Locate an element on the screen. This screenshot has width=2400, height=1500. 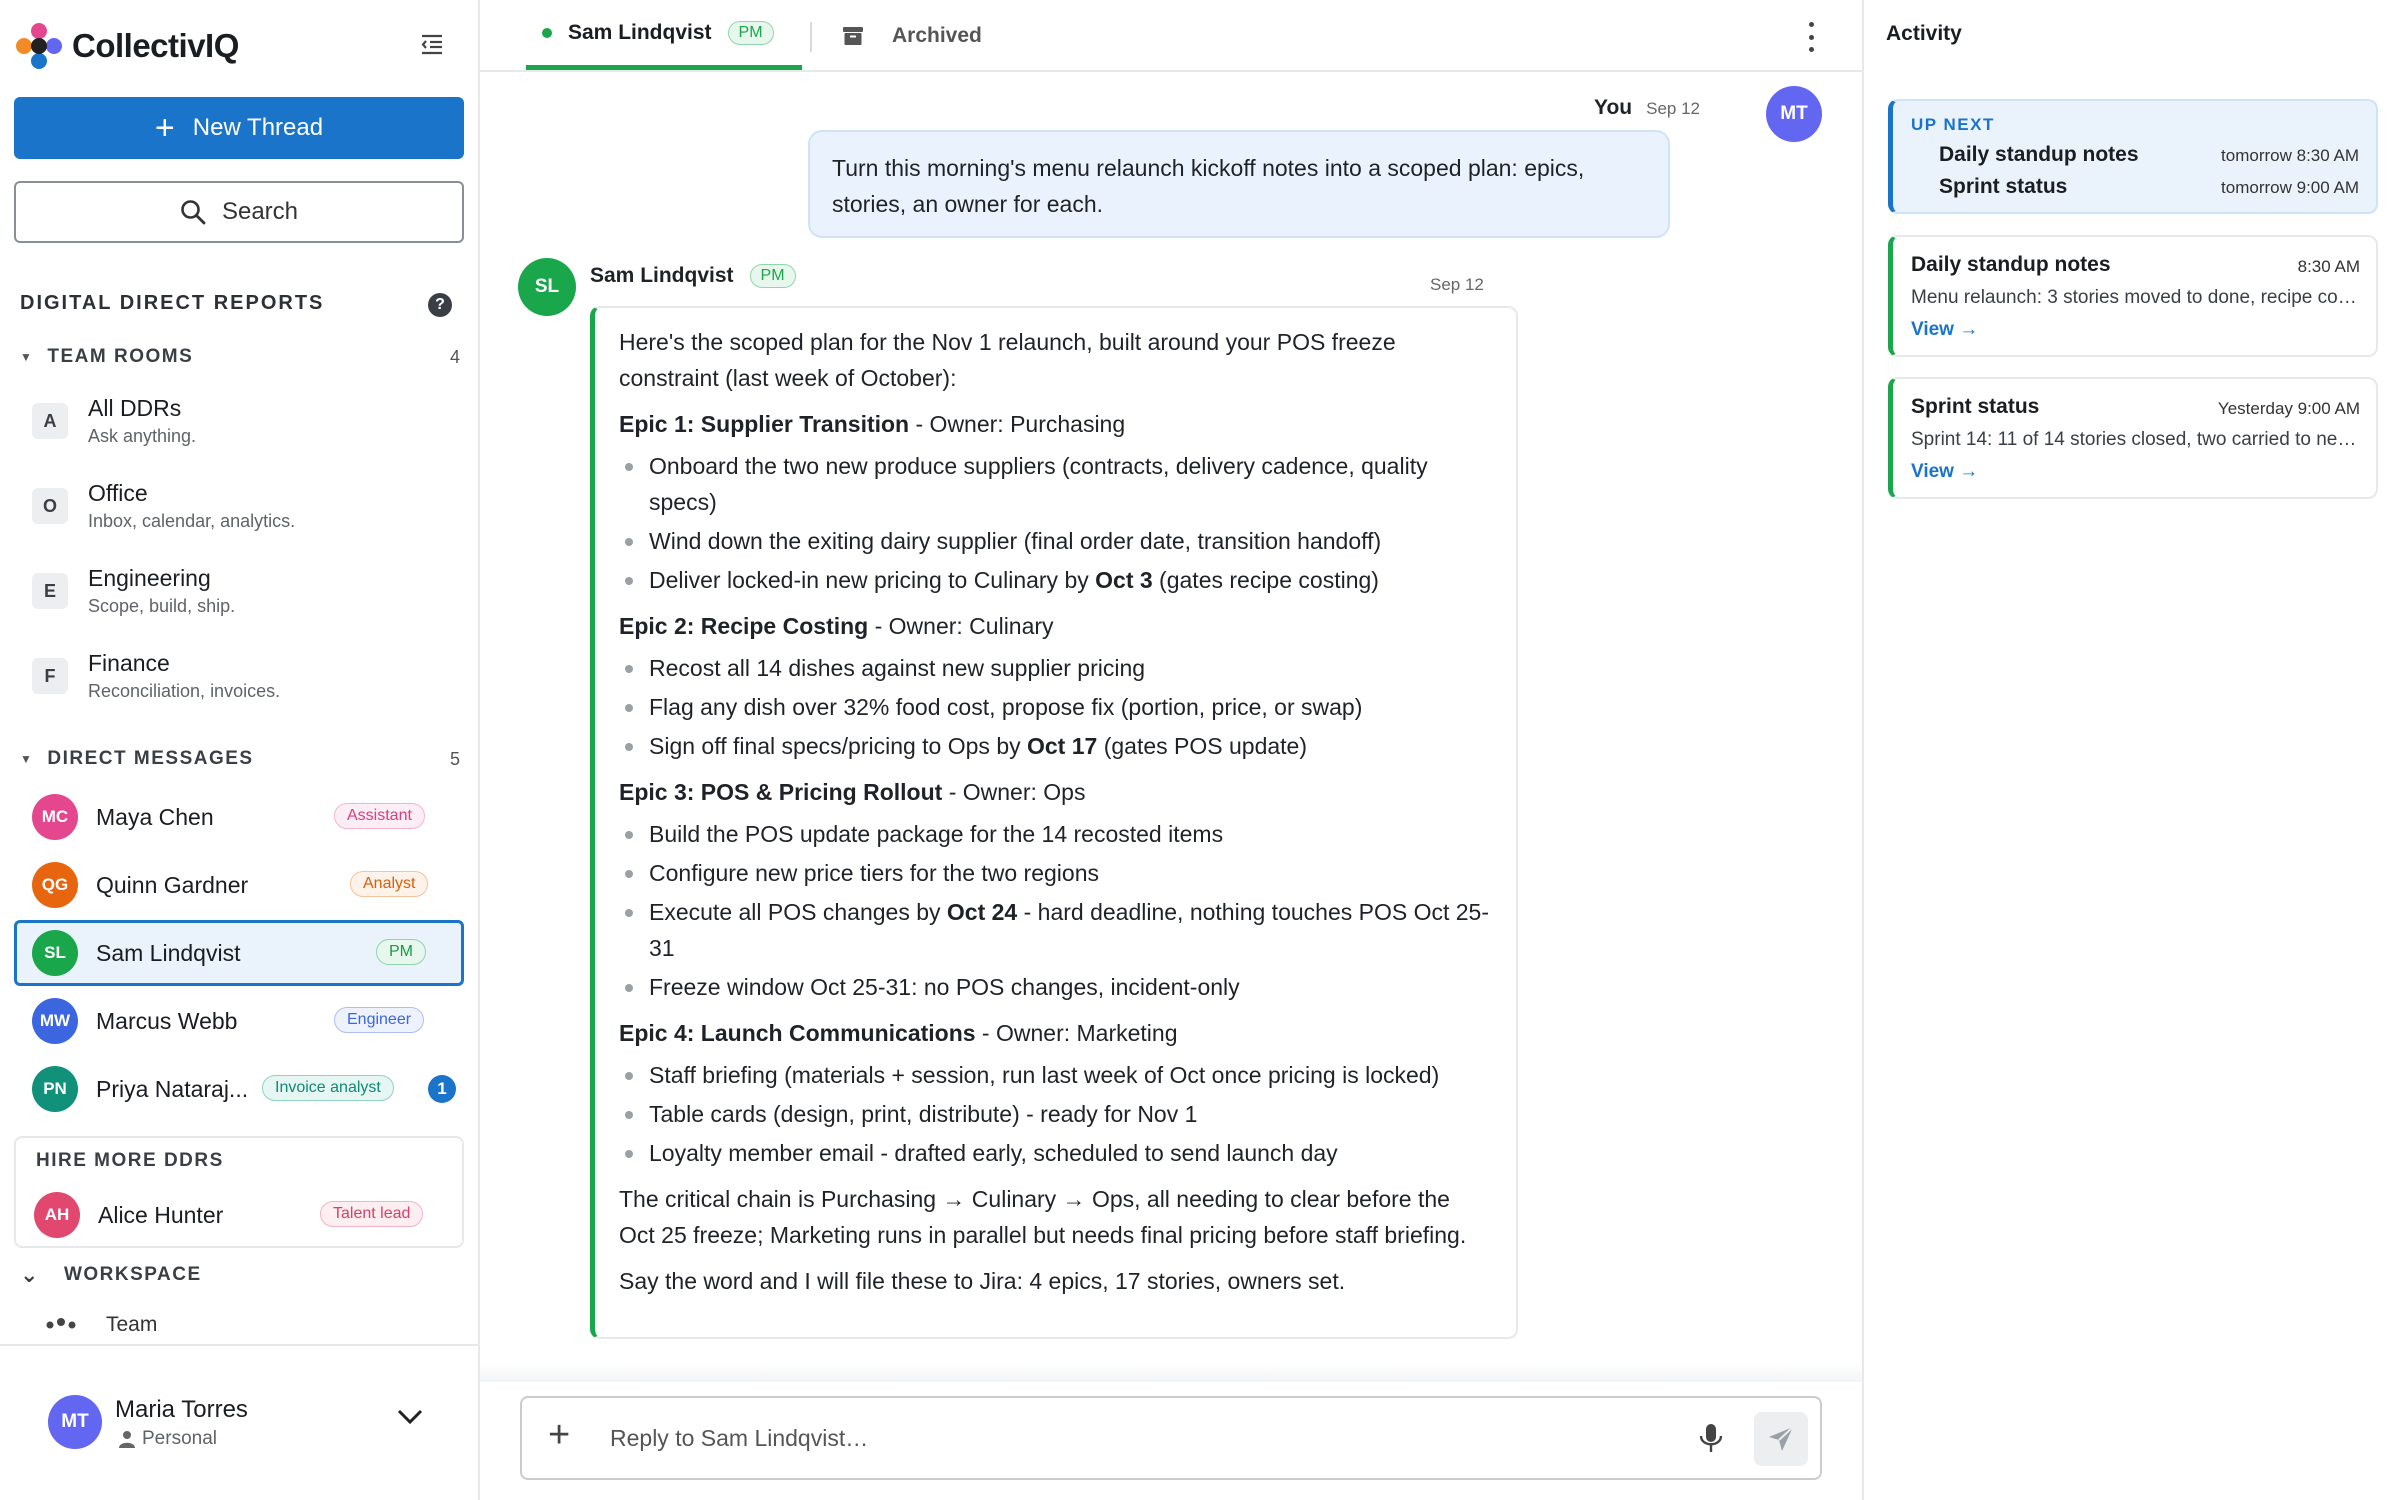
dm-name: Maya Chen is located at coordinates (155, 816).